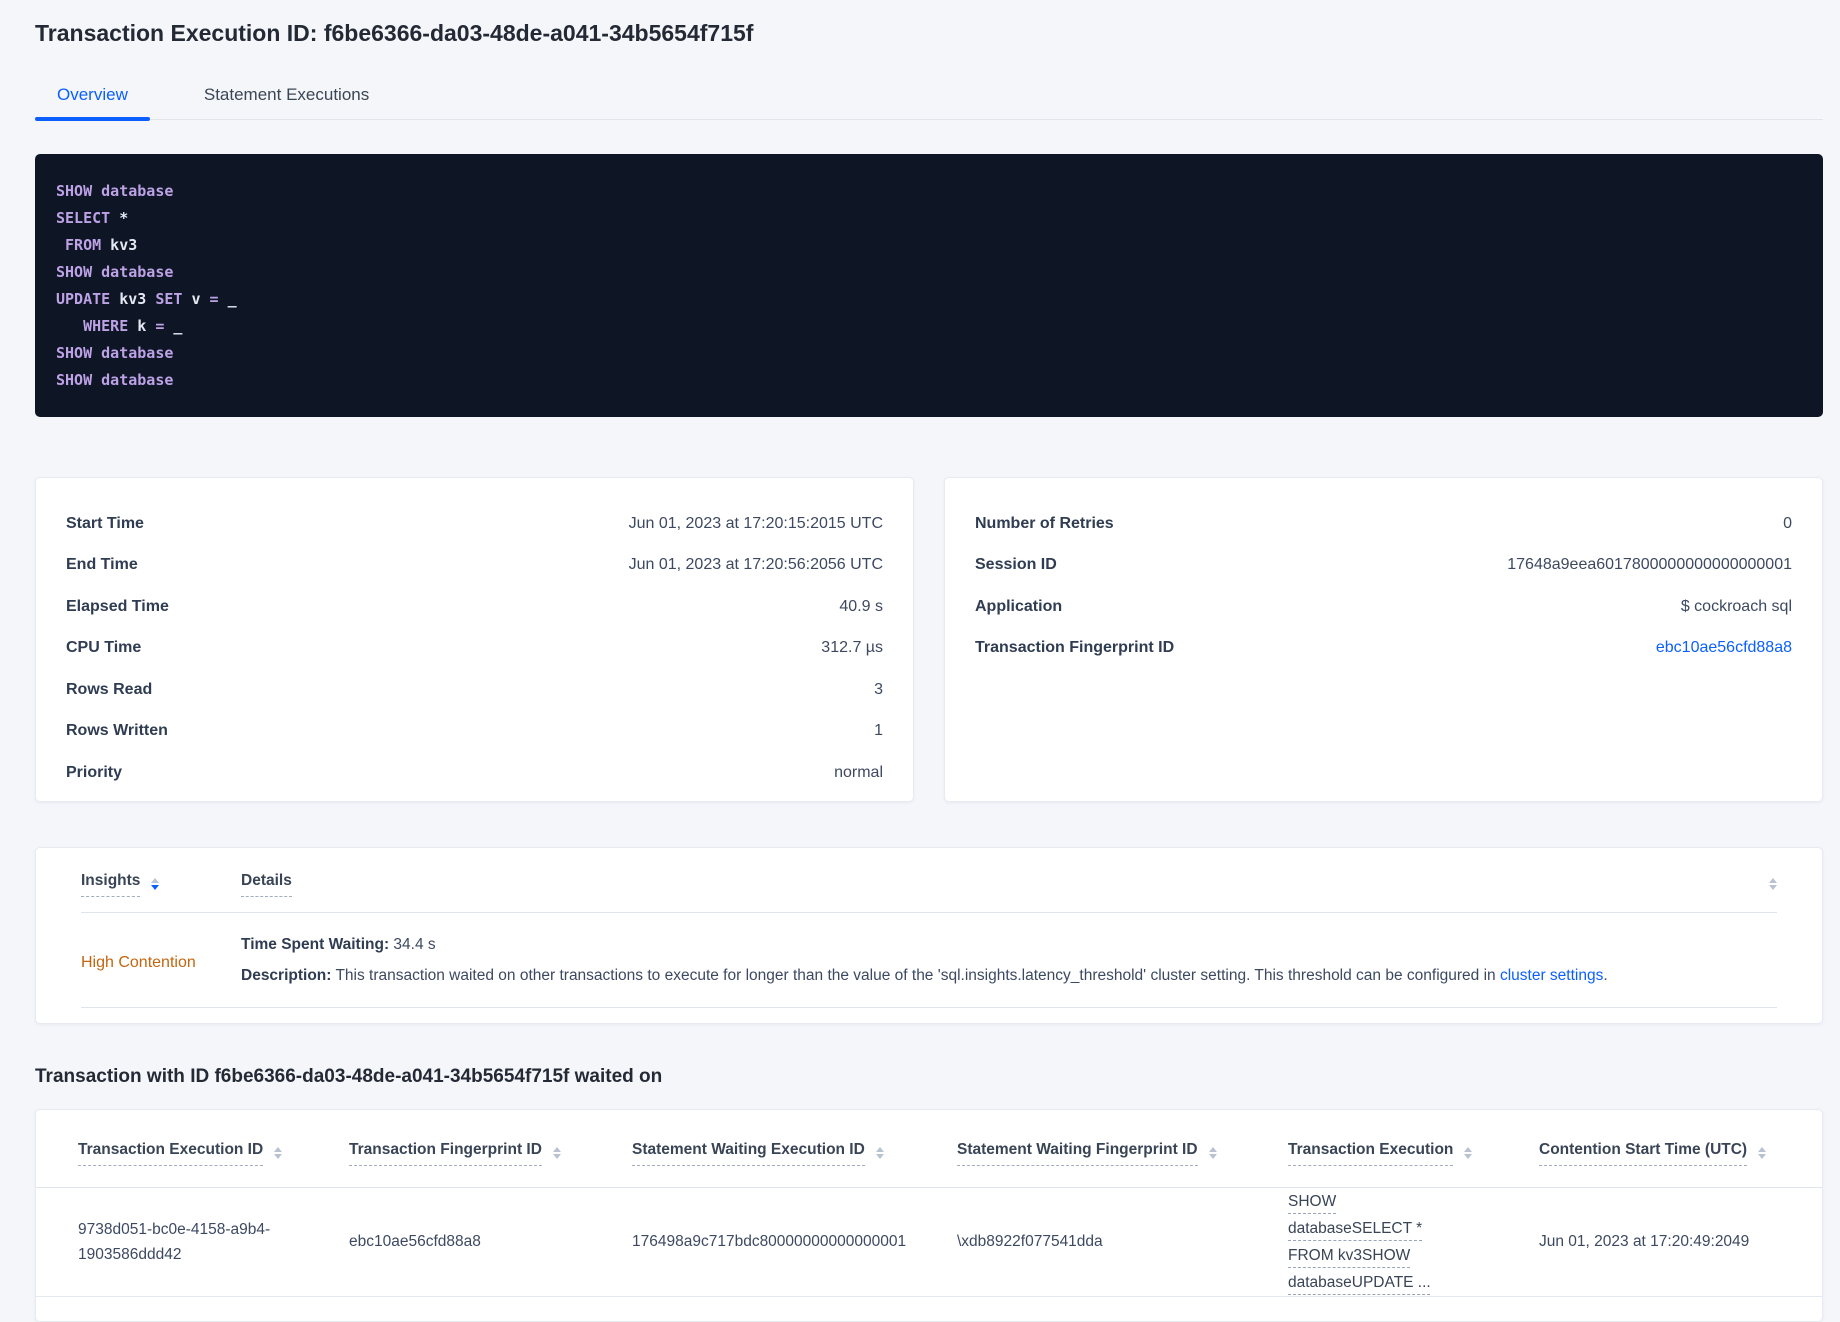 The image size is (1840, 1322). I want to click on cell-contention-start-time: Jun 01, 2023 at 17:20:49:2049, so click(1680, 1241).